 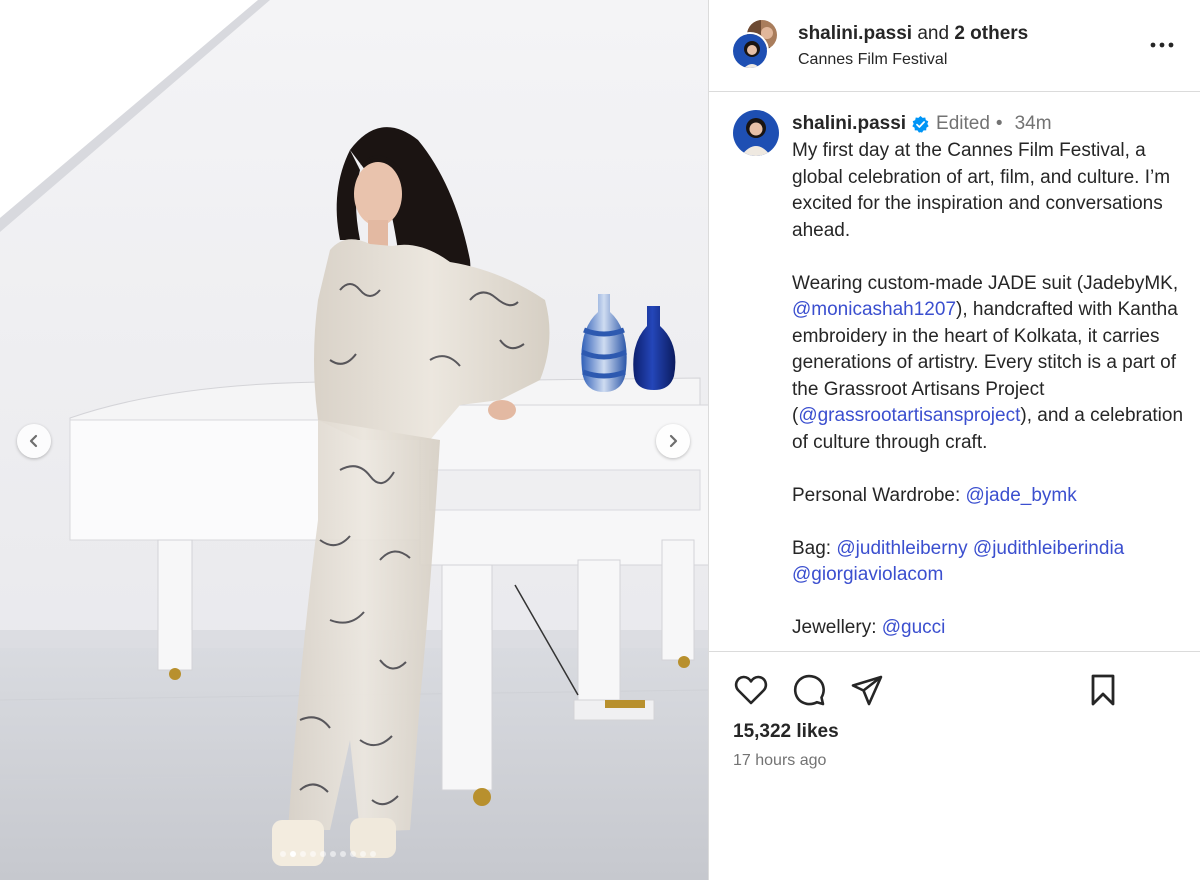 What do you see at coordinates (933, 33) in the screenshot?
I see `authors-connector: and` at bounding box center [933, 33].